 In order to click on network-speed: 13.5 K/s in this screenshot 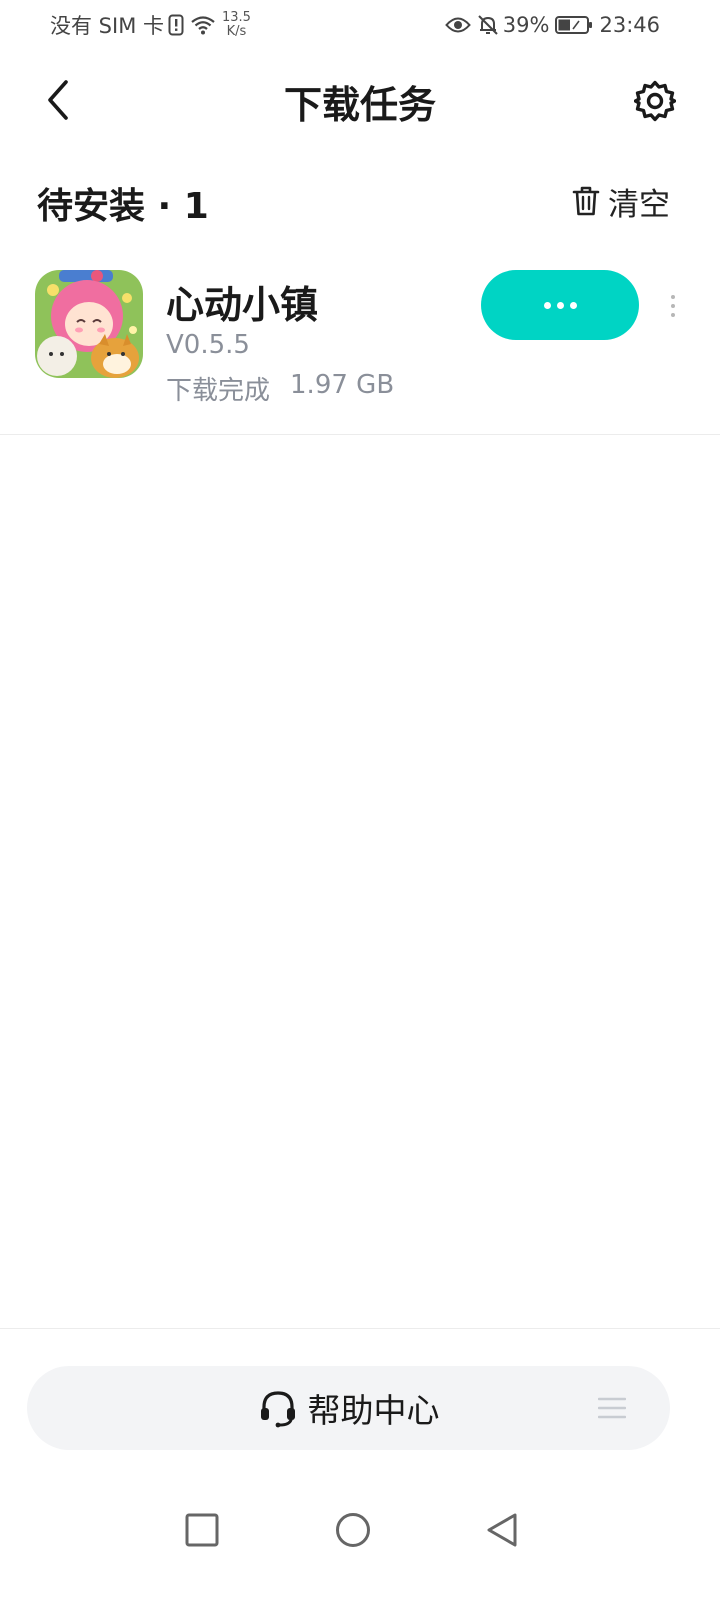, I will do `click(236, 25)`.